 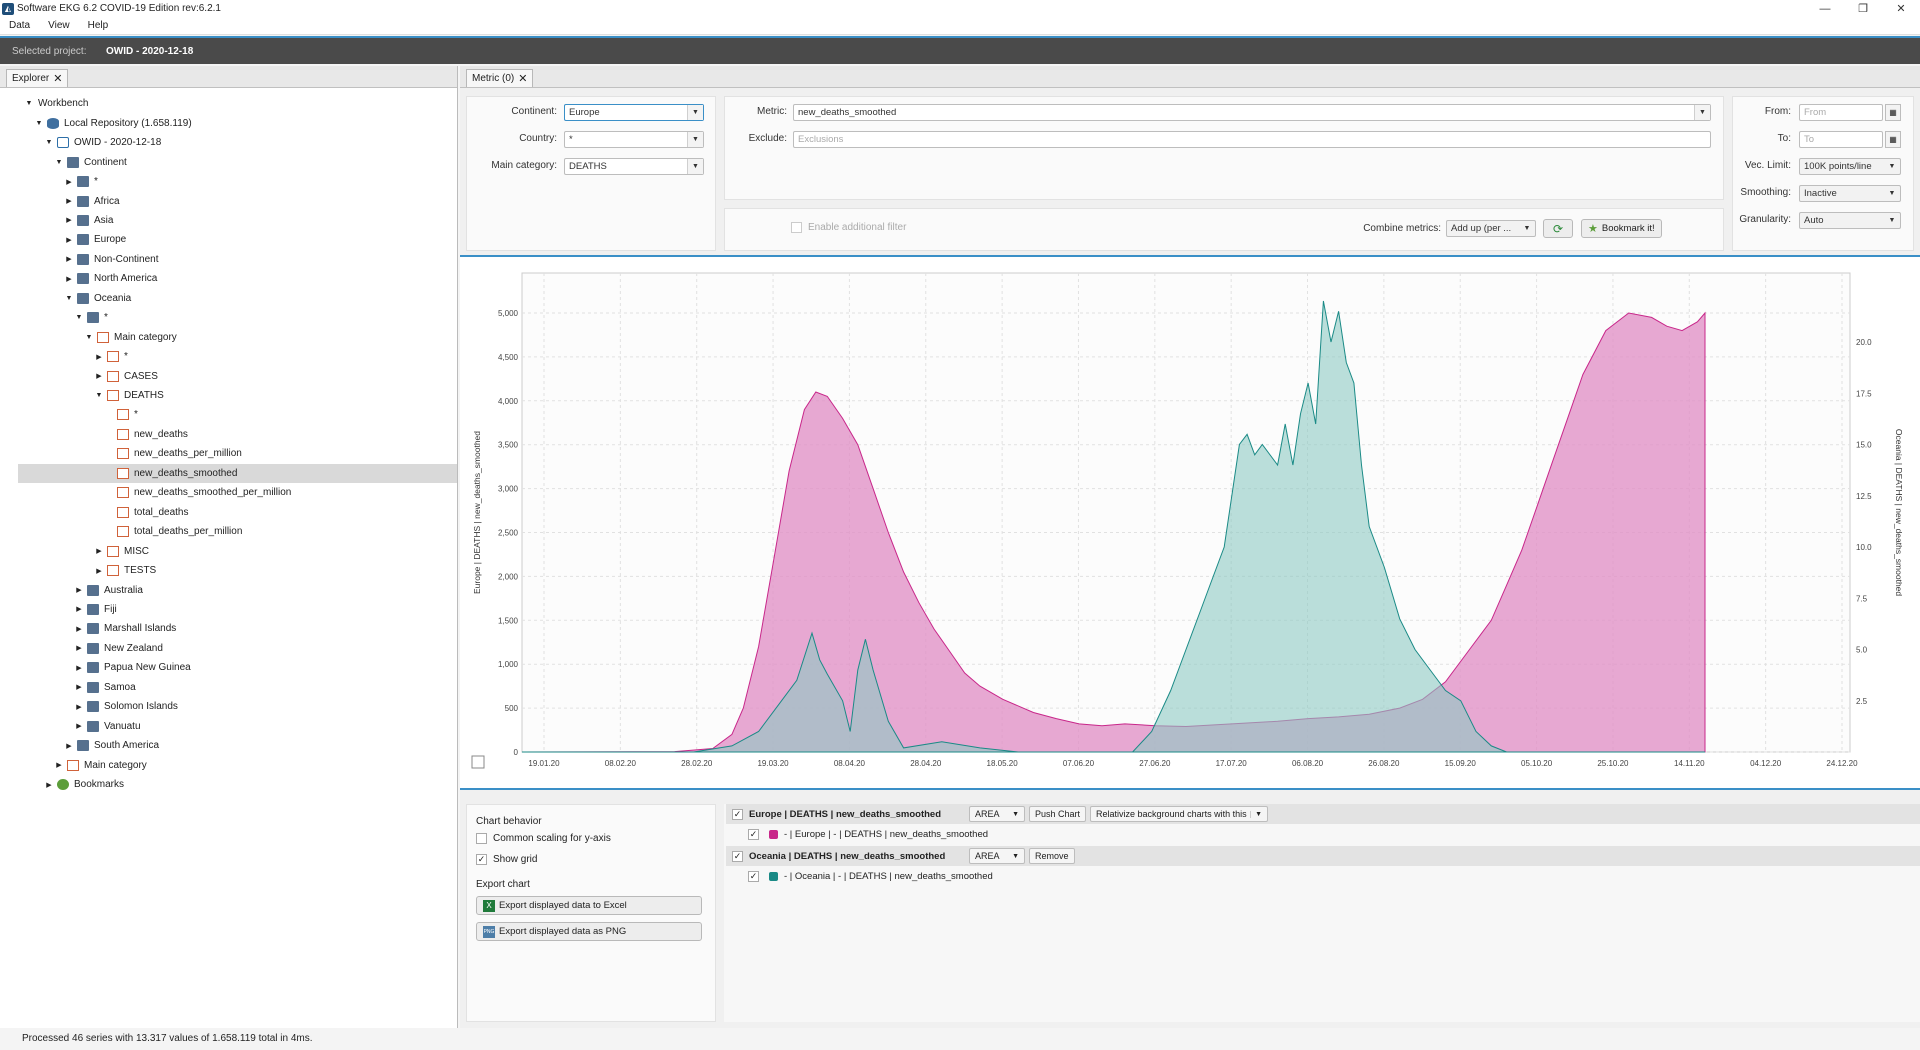 I want to click on tree-item: ▶ Samoa, so click(x=228, y=688).